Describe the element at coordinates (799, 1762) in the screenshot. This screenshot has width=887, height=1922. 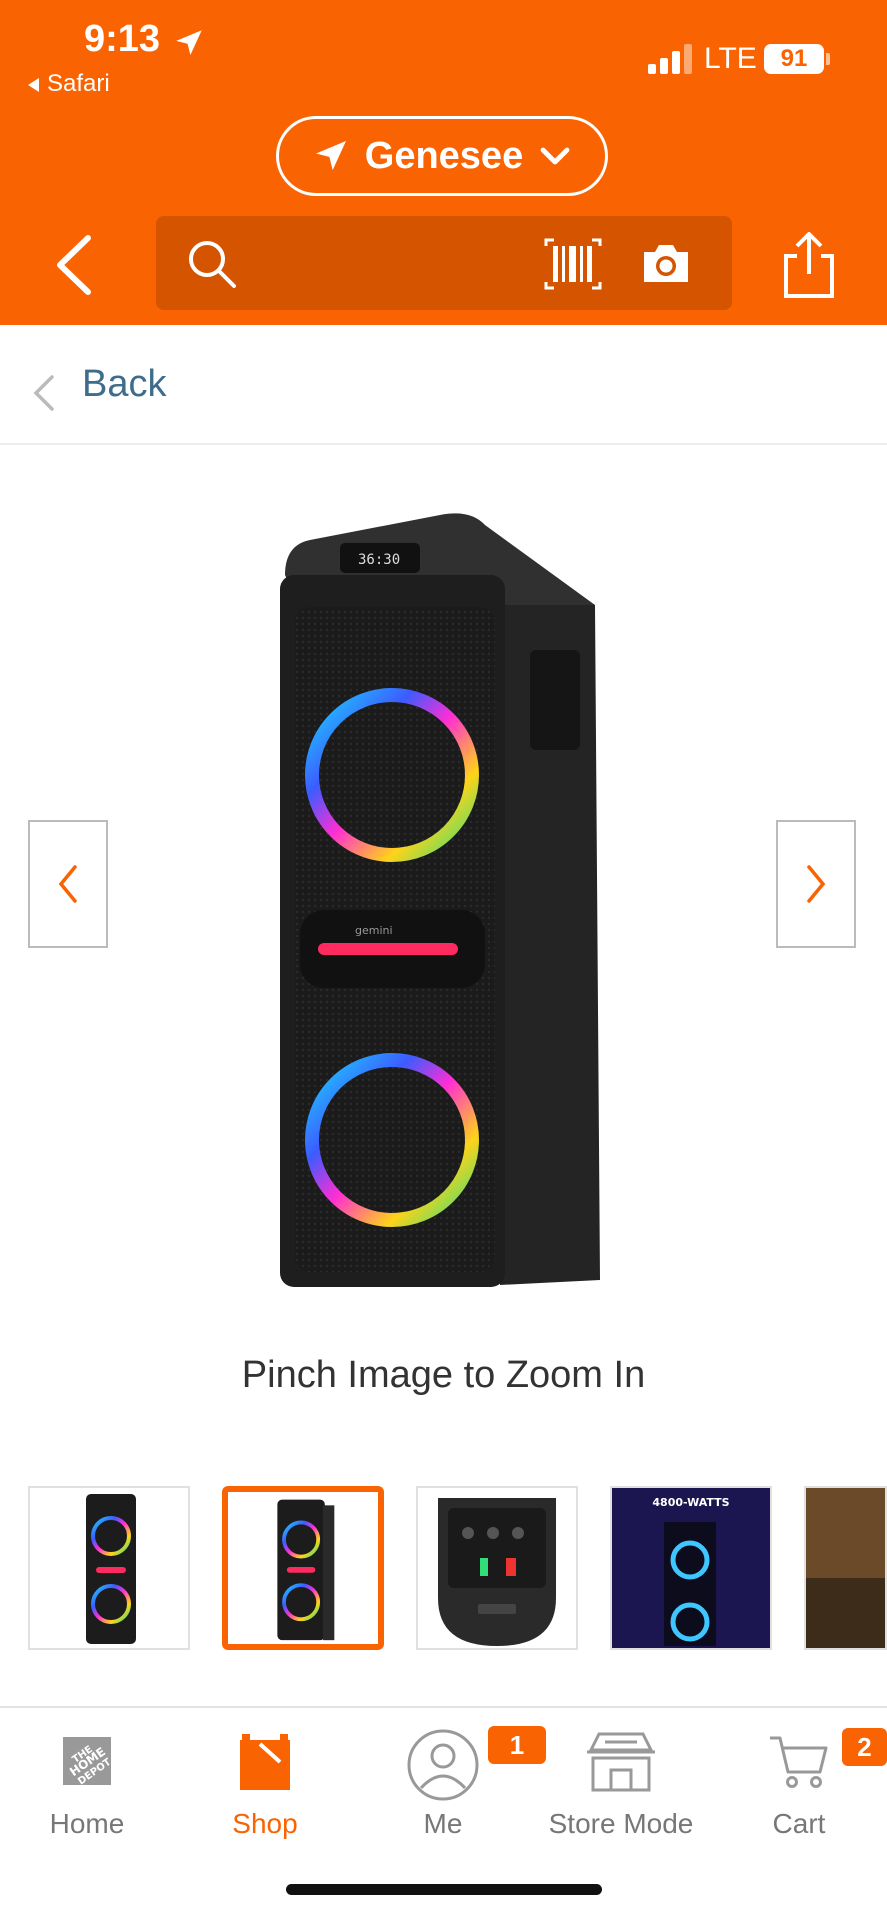
I see `cart-icon` at that location.